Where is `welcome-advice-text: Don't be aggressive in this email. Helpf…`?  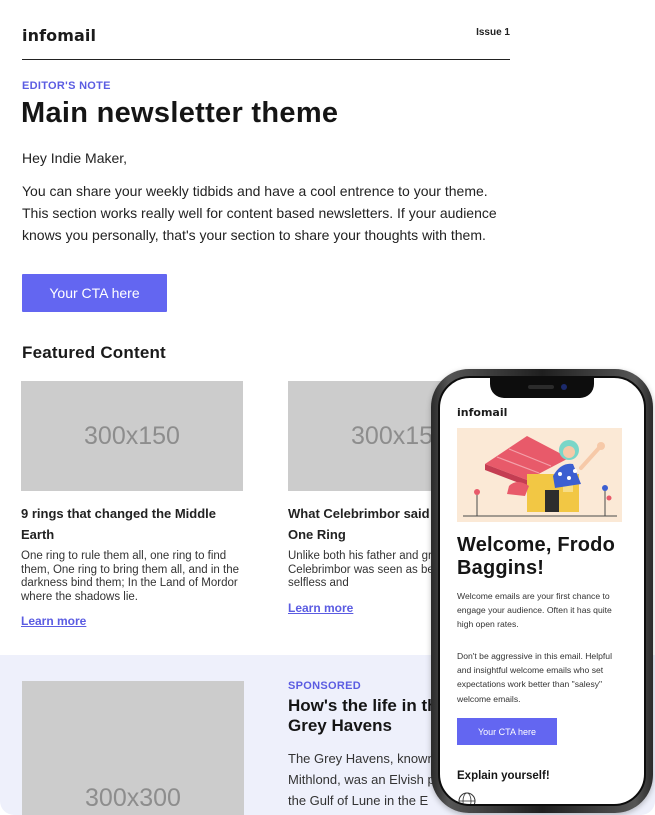 welcome-advice-text: Don't be aggressive in this email. Helpf… is located at coordinates (534, 677).